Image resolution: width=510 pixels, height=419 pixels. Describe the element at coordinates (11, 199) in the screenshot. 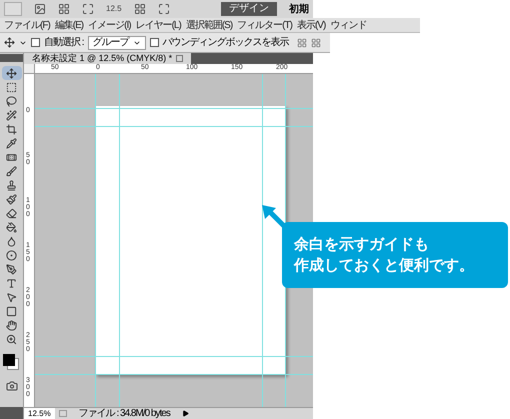

I see `history-brush-icon` at that location.